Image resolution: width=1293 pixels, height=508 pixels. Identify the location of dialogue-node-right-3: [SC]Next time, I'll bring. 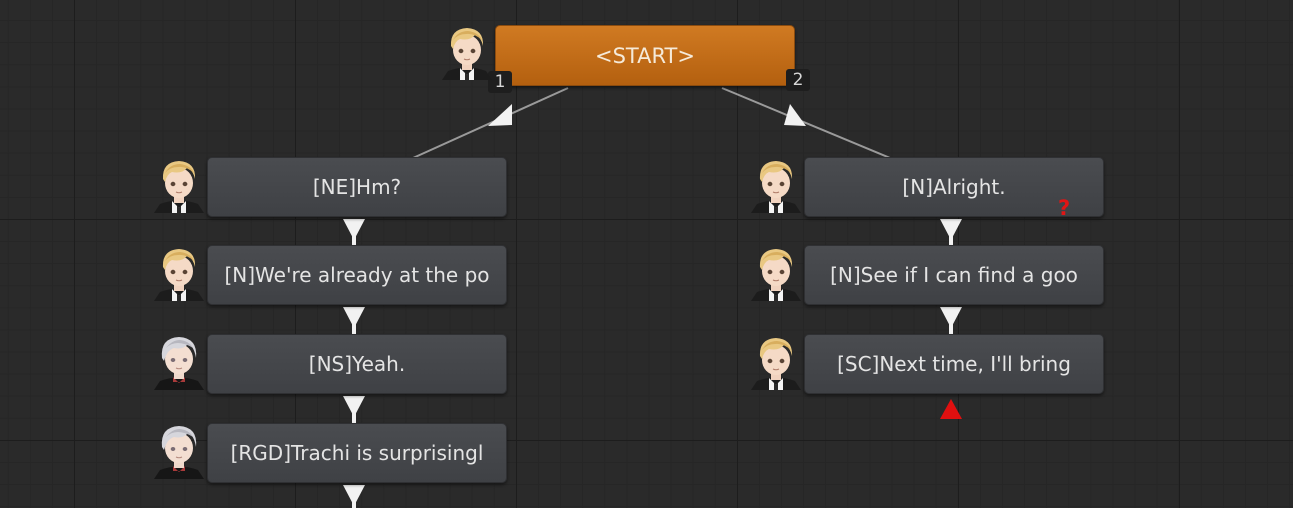
(954, 364).